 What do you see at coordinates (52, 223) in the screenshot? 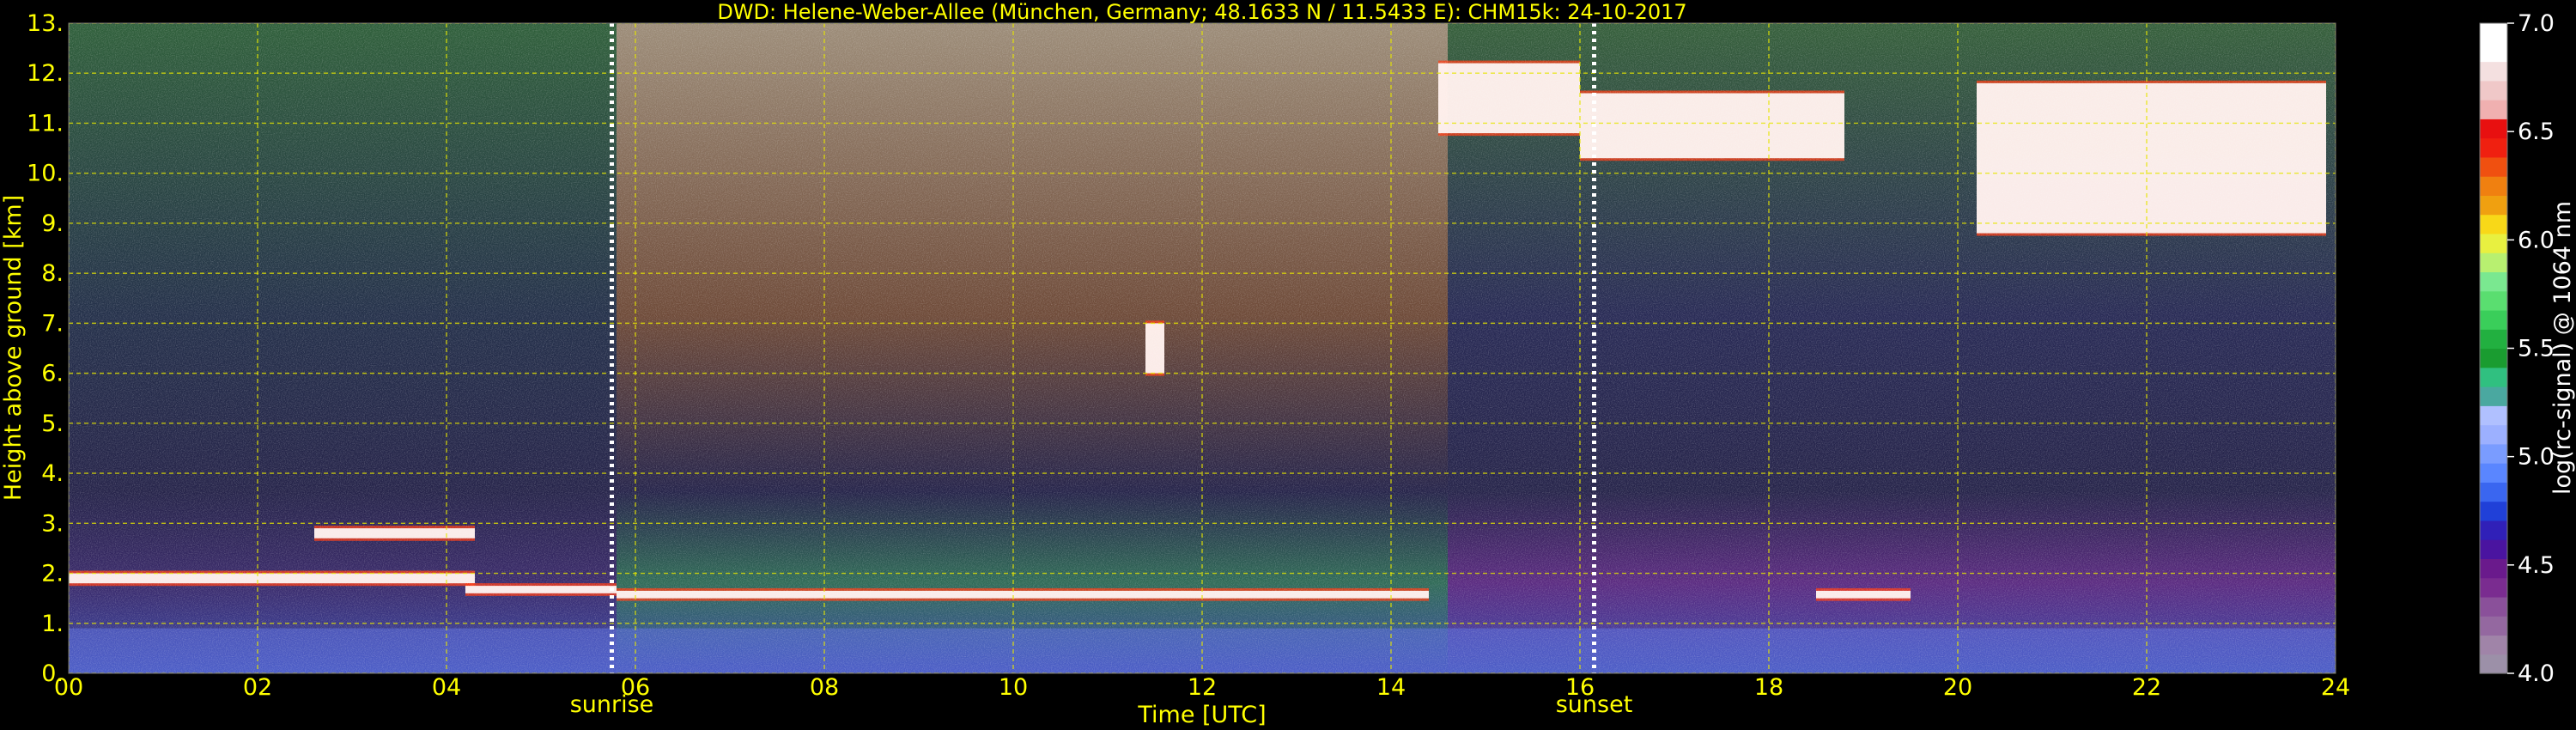
I see `y-tick-label: 9.` at bounding box center [52, 223].